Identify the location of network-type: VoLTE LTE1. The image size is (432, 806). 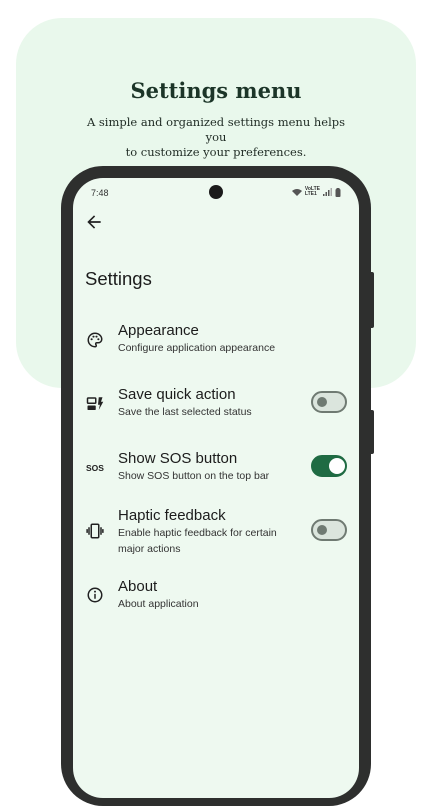
(312, 192).